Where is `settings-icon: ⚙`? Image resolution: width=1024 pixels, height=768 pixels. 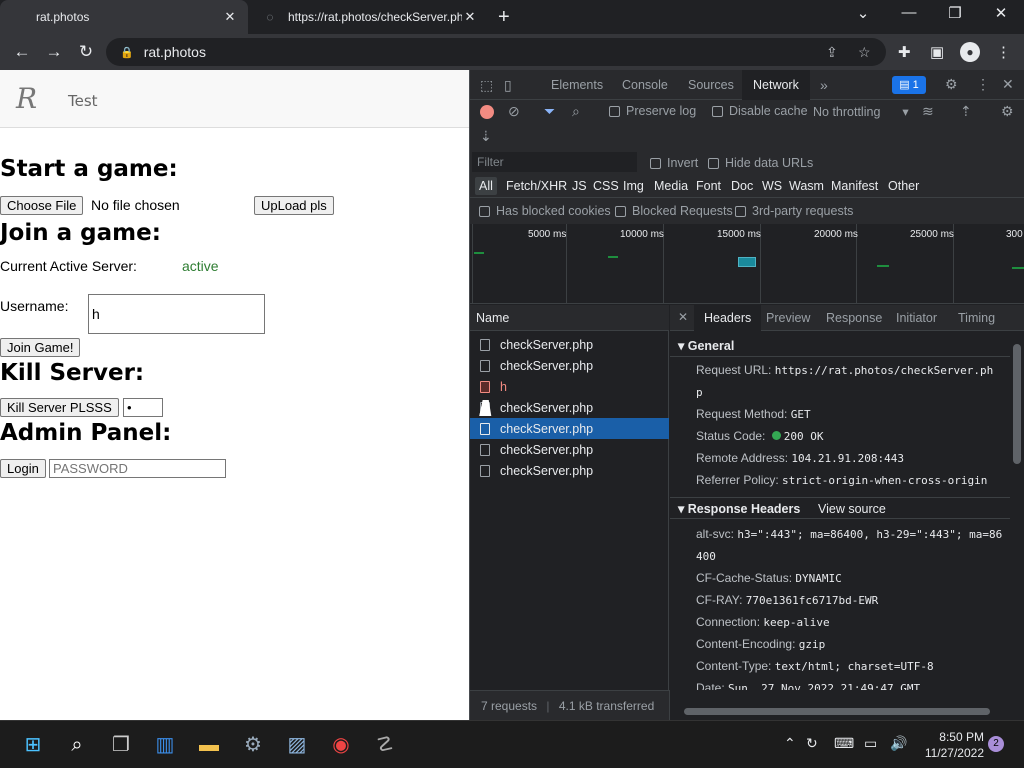
settings-icon: ⚙ is located at coordinates (253, 745).